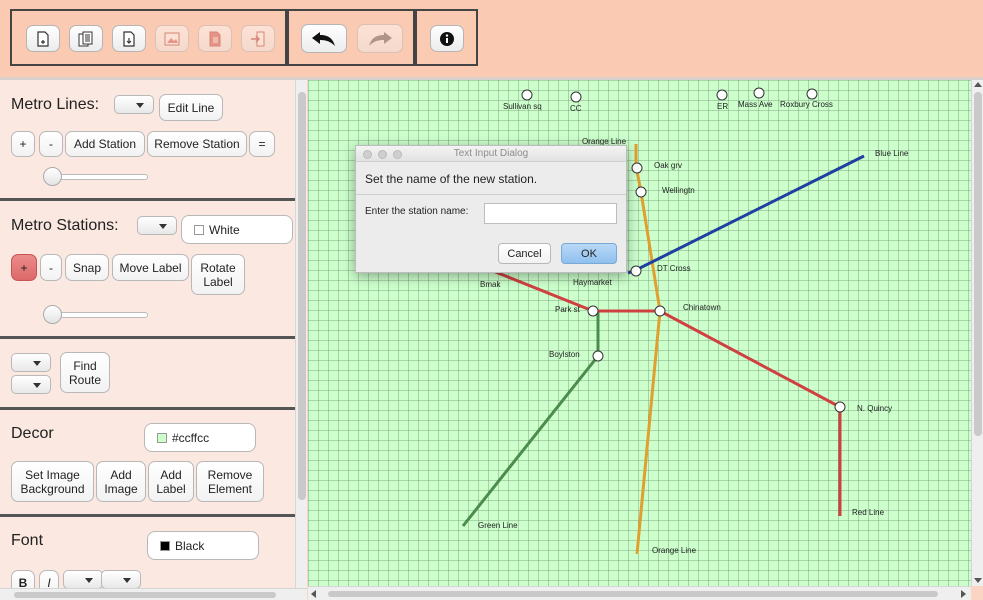  What do you see at coordinates (157, 225) in the screenshot?
I see `metro-stations-dropdown` at bounding box center [157, 225].